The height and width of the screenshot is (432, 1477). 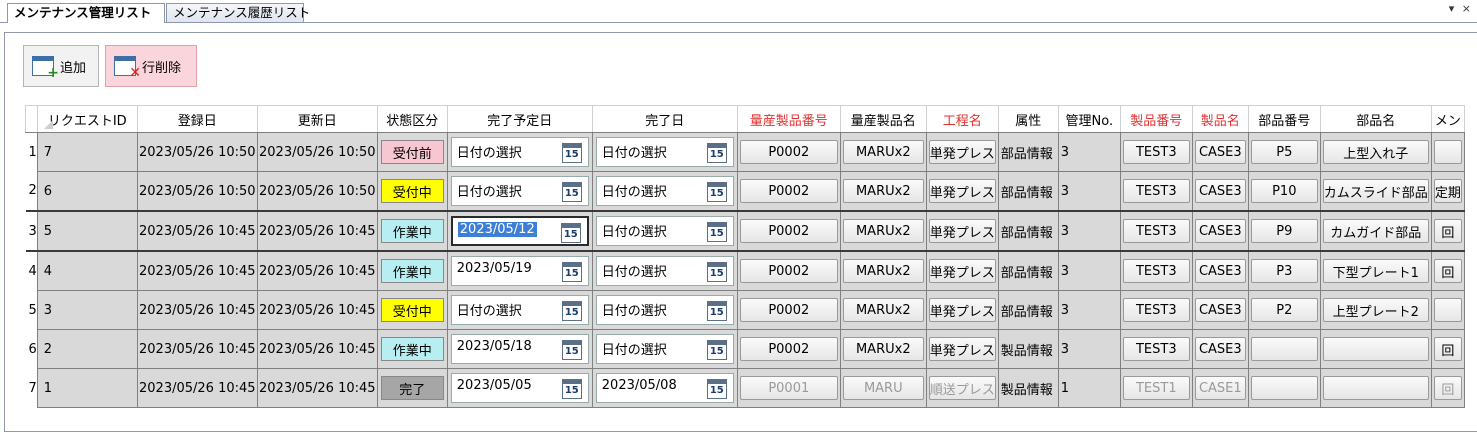 What do you see at coordinates (1220, 119) in the screenshot?
I see `column-header: 製品名` at bounding box center [1220, 119].